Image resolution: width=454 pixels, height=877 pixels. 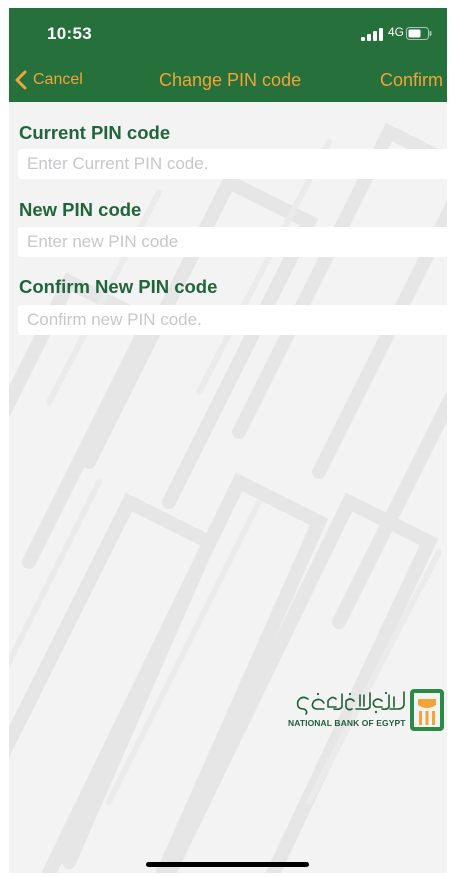 I want to click on battery-icon, so click(x=419, y=33).